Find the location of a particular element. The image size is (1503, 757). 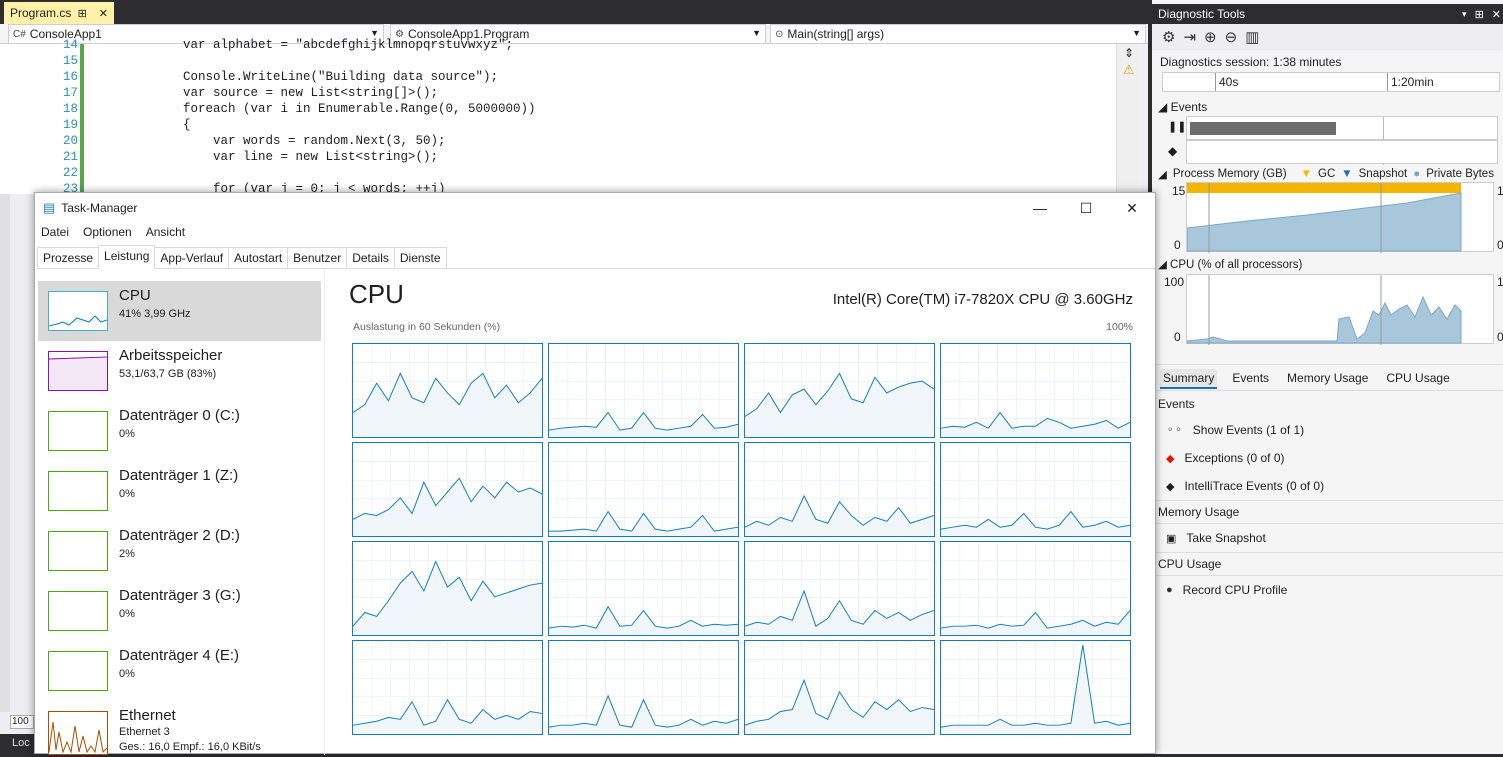

show-events-link: Show Events (1 of 1) is located at coordinates (1248, 430).